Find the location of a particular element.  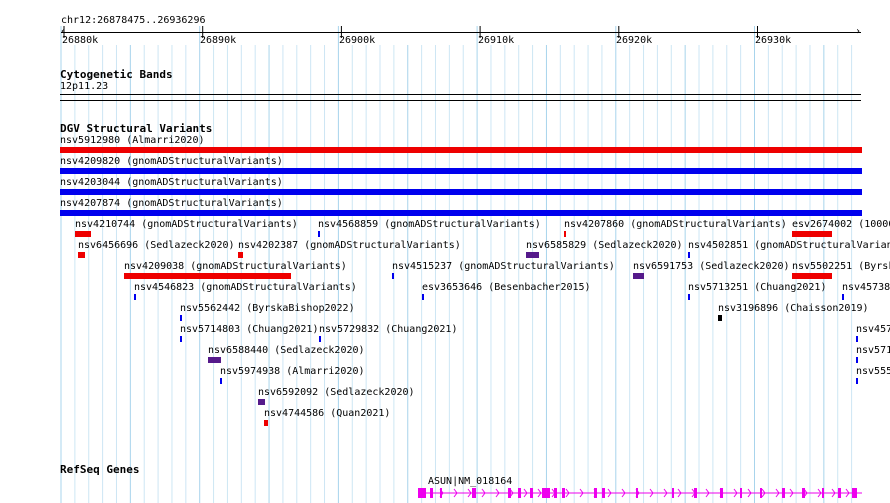

location-label: chr12:26878475..26936296 is located at coordinates (133, 20).